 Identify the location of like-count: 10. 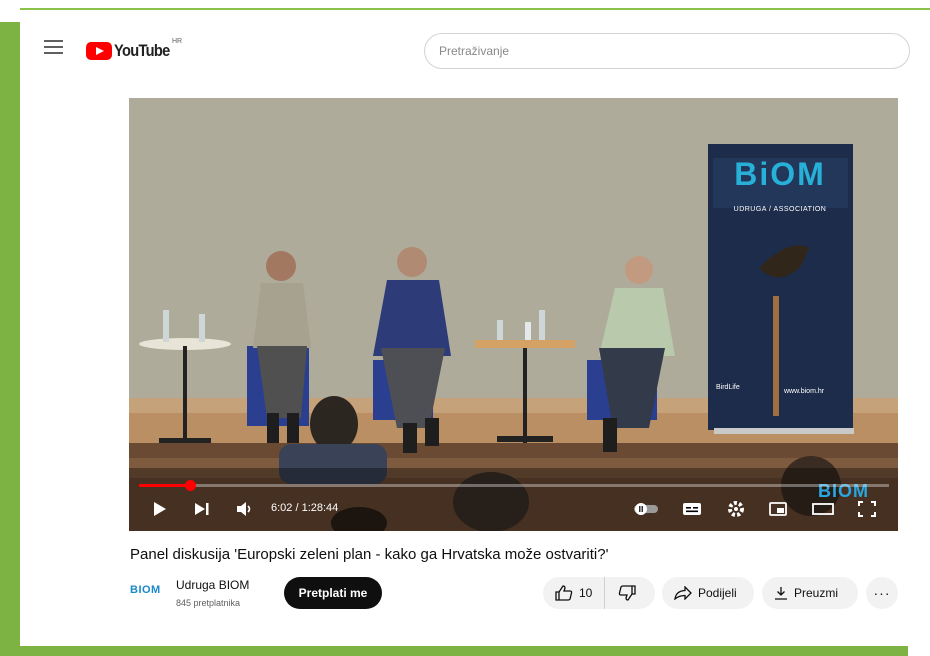
(586, 593).